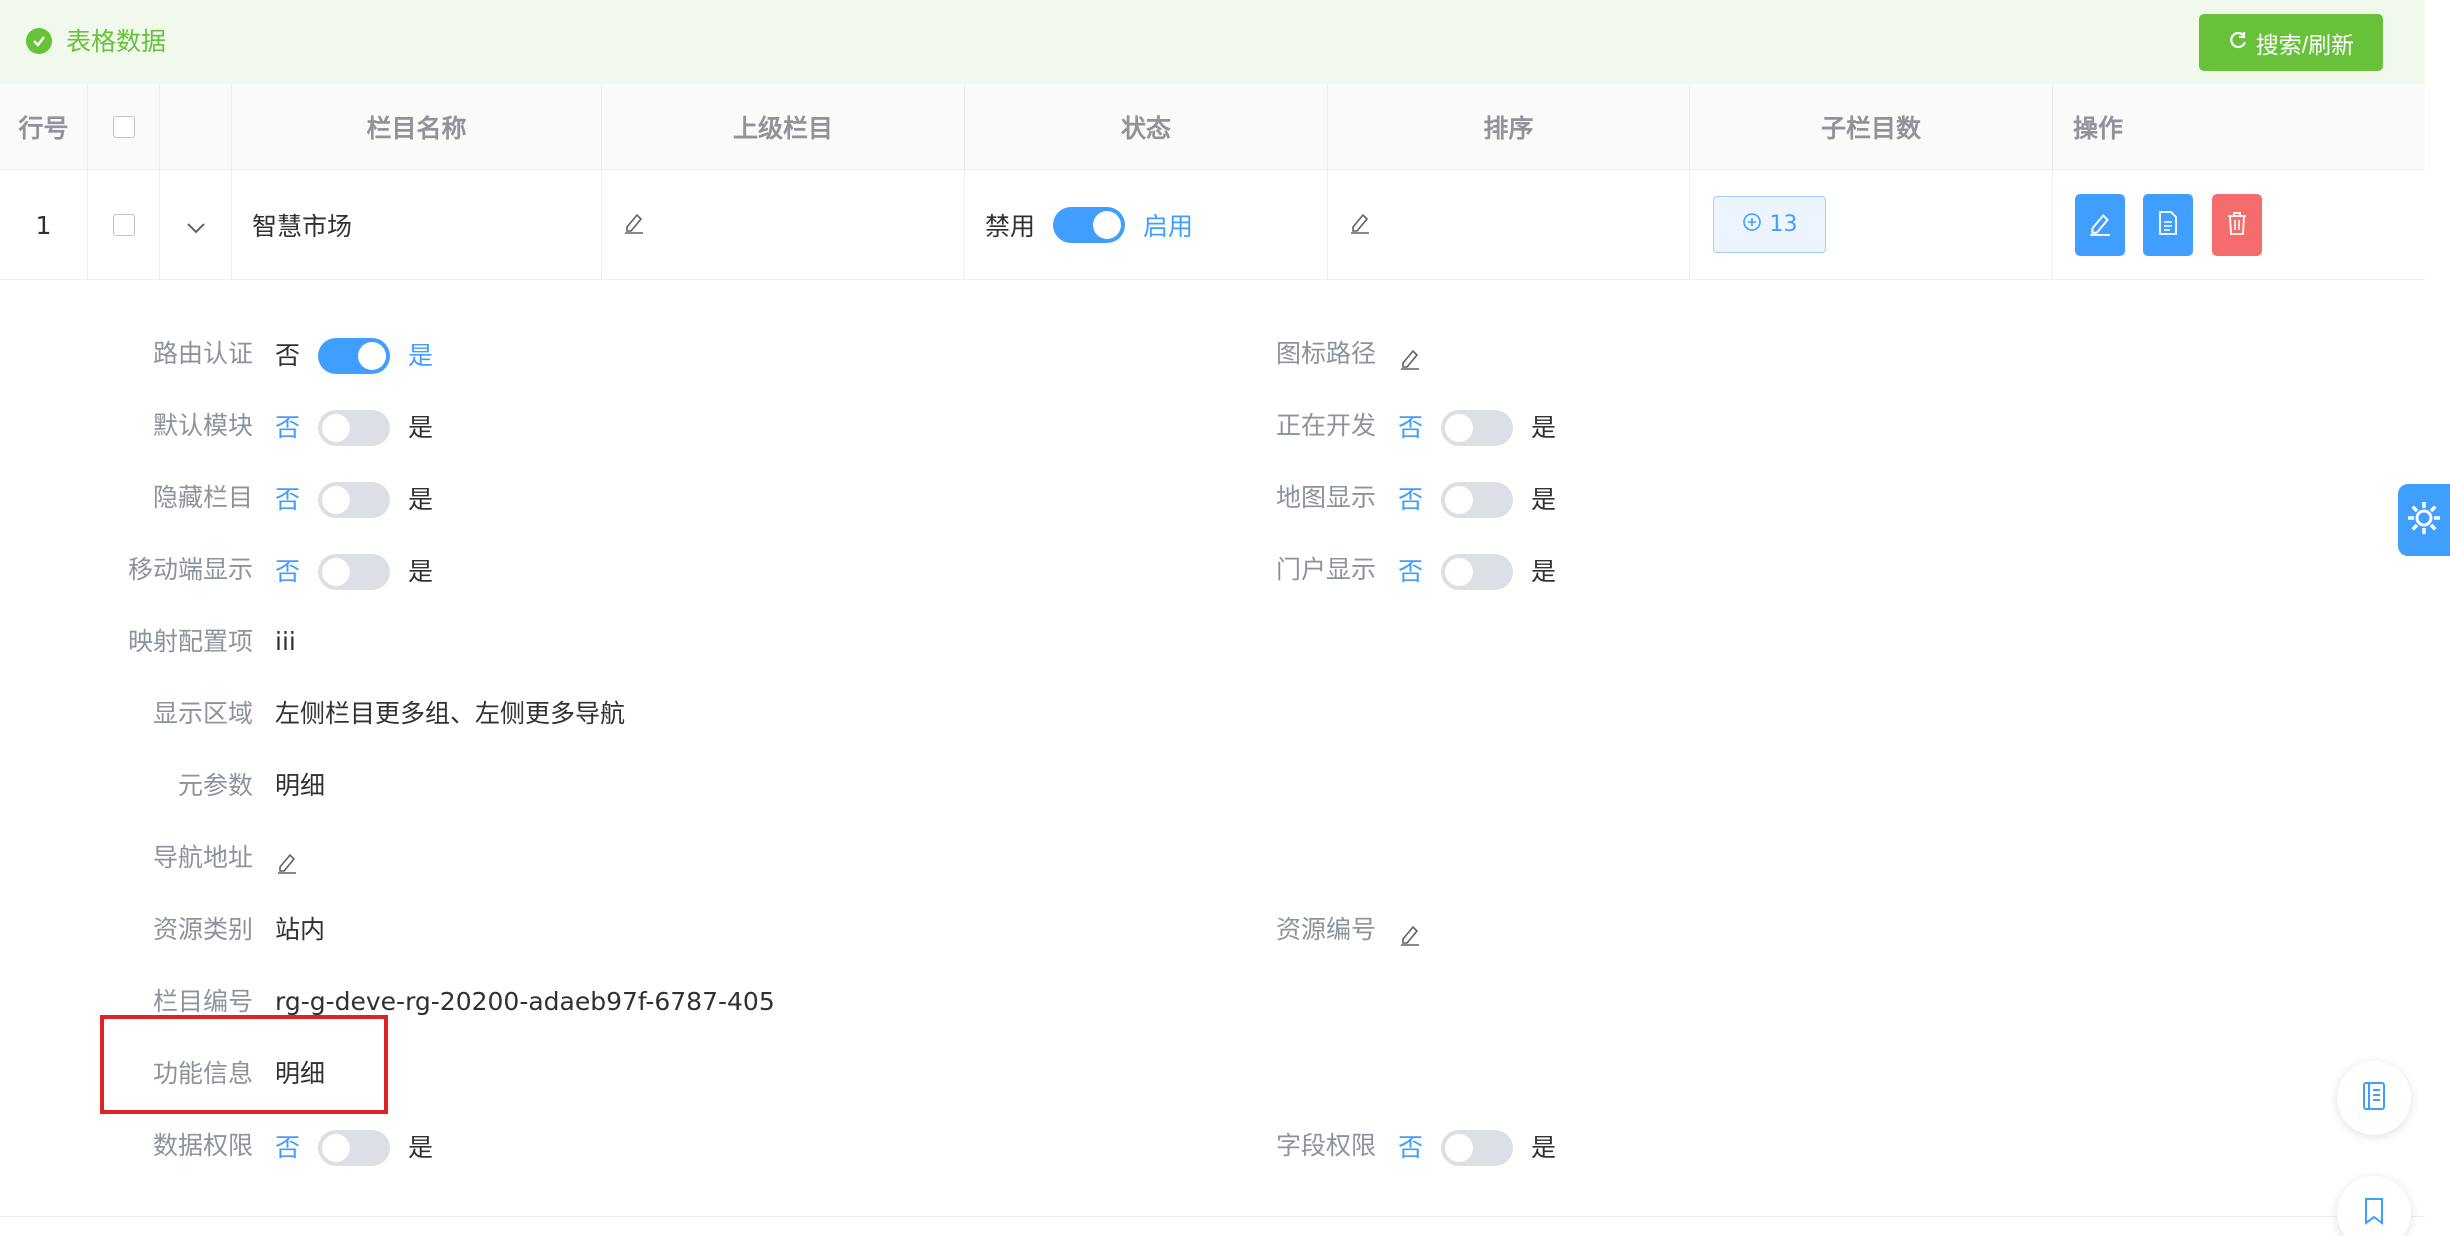 The height and width of the screenshot is (1236, 2450). I want to click on data-permission-off-label: 否, so click(288, 1147).